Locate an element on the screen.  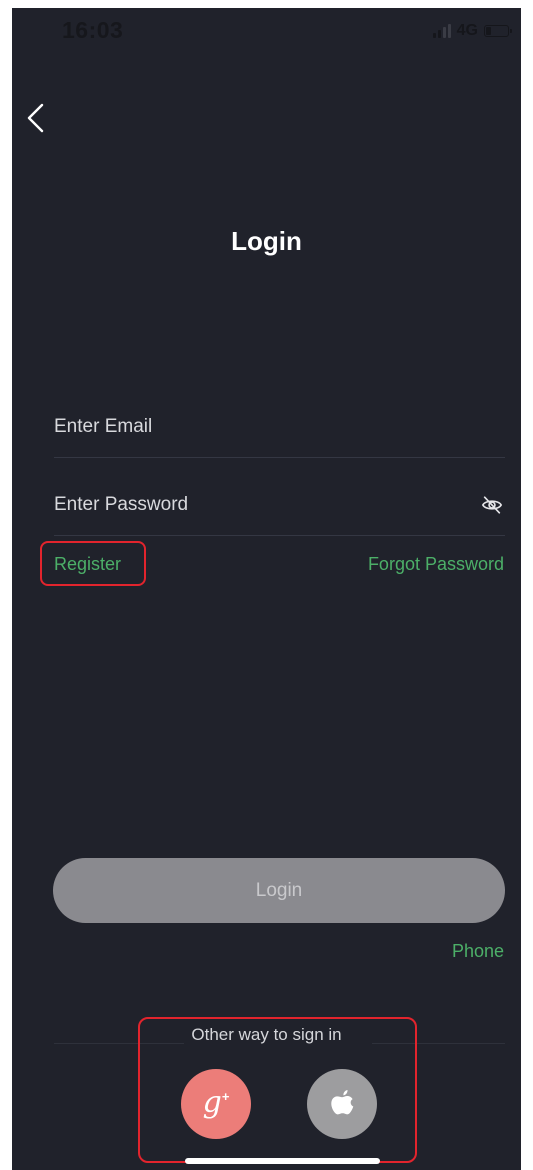
home-indicator is located at coordinates (282, 1161).